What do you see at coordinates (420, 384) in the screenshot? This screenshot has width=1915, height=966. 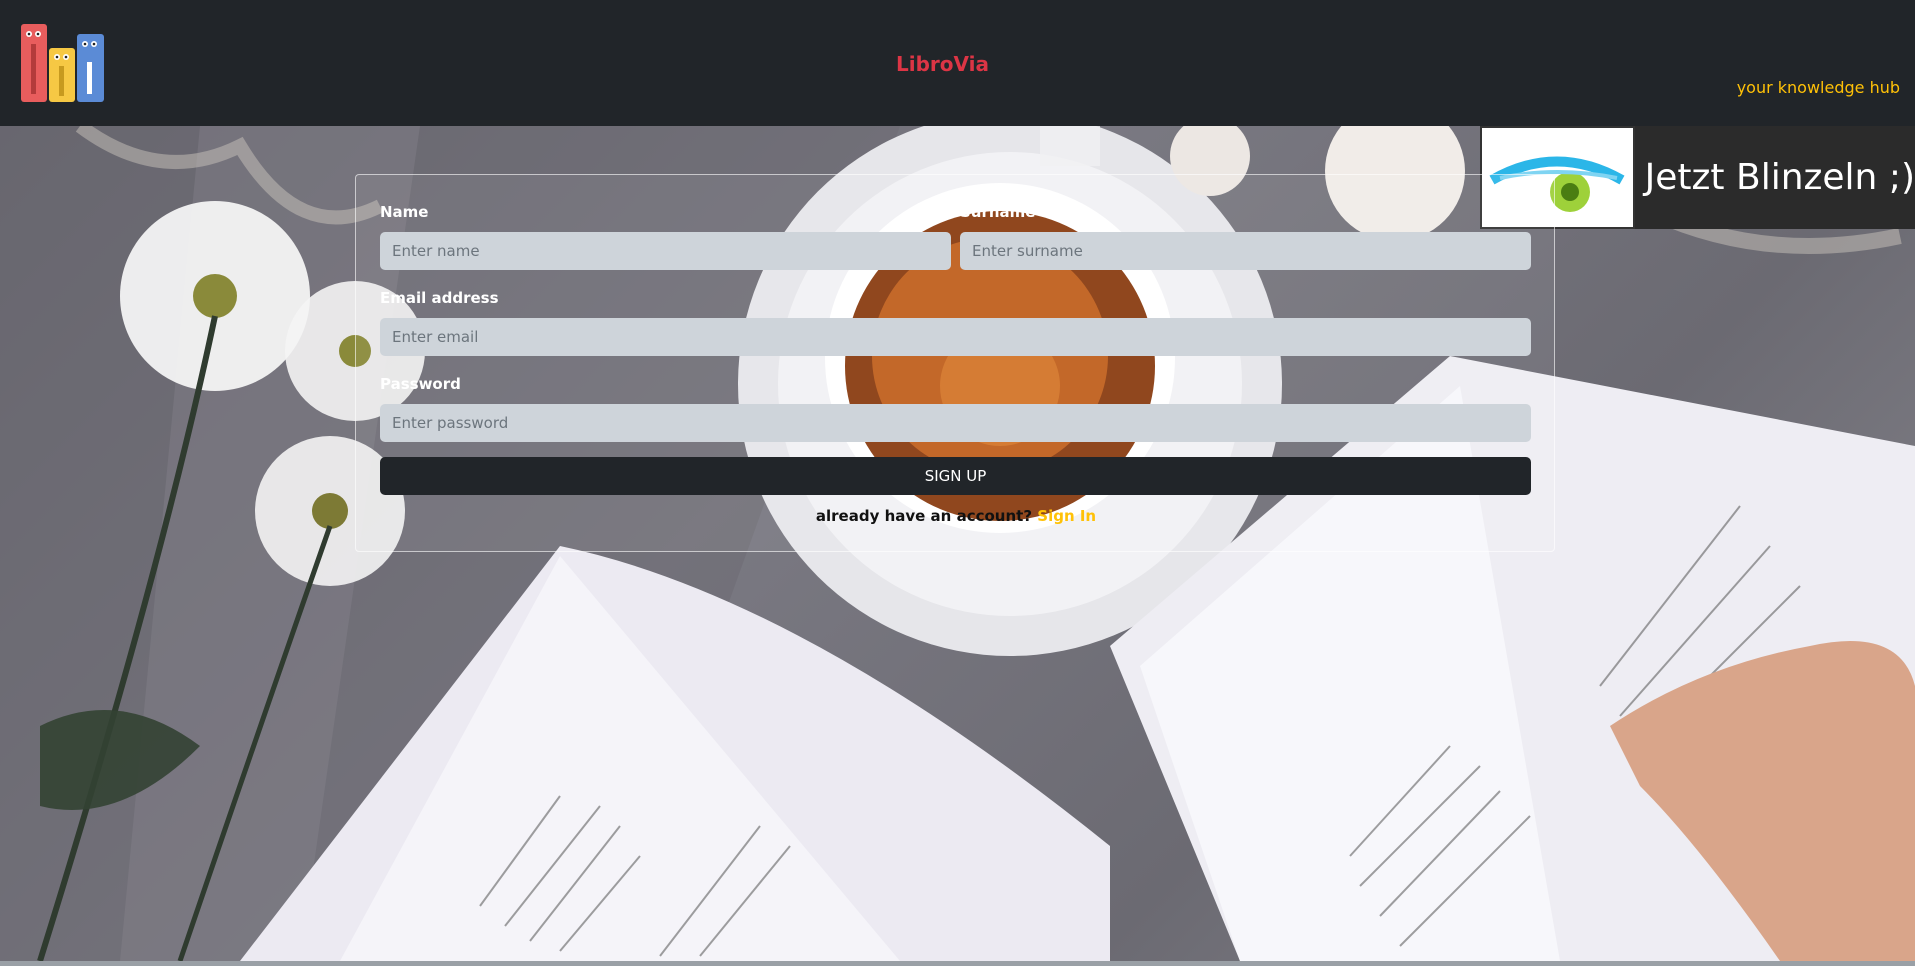 I see `password-label: Password` at bounding box center [420, 384].